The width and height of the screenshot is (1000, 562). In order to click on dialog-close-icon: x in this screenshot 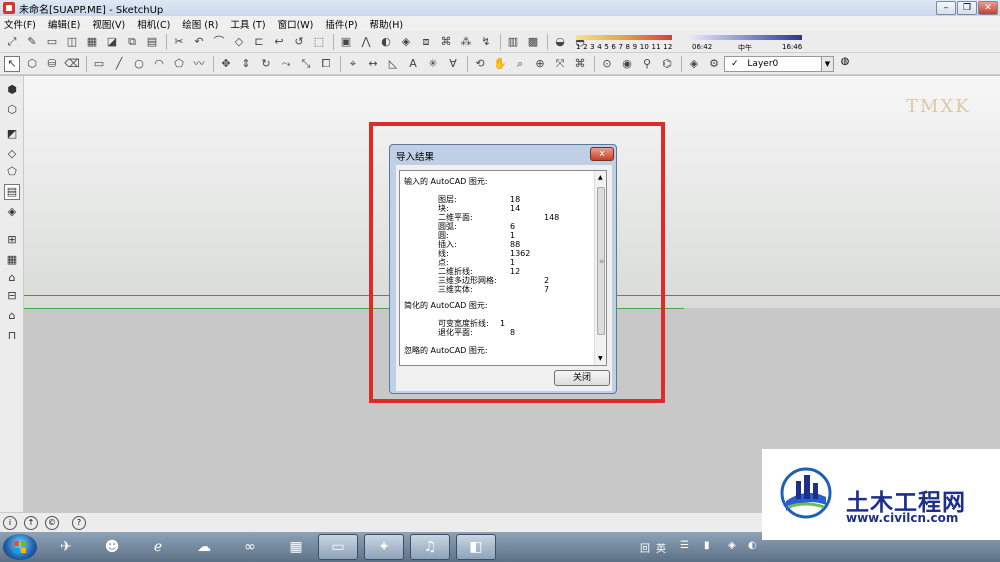, I will do `click(602, 154)`.